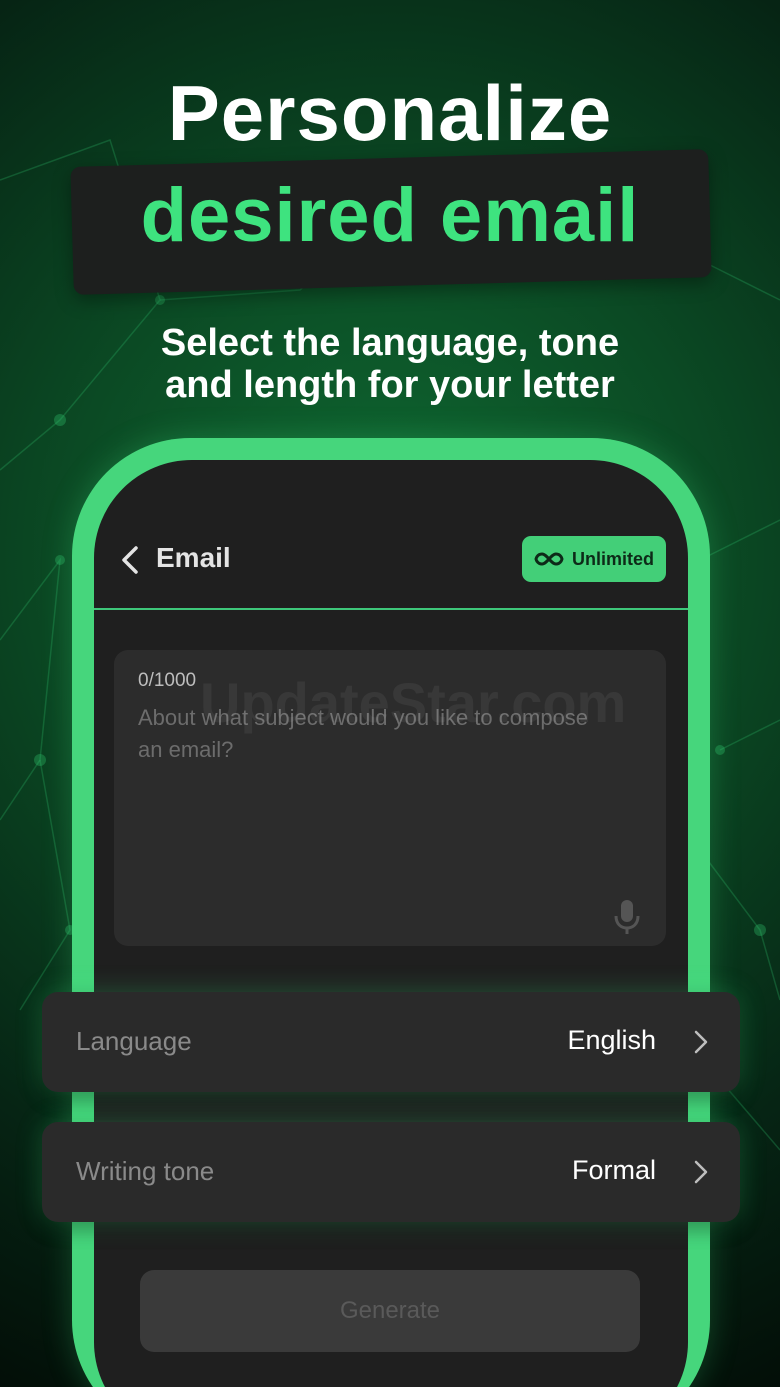 The image size is (780, 1387). What do you see at coordinates (145, 1171) in the screenshot?
I see `writing-tone-label: Writing tone` at bounding box center [145, 1171].